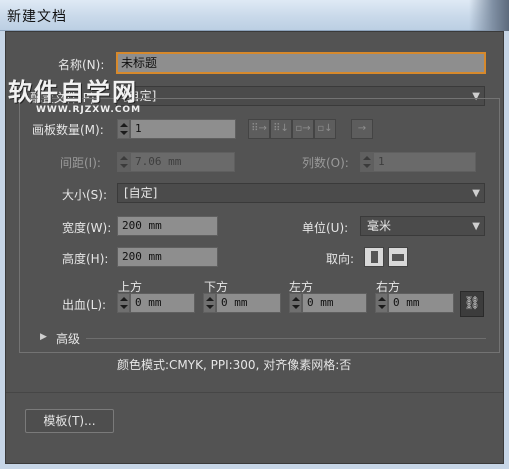 The height and width of the screenshot is (469, 509). Describe the element at coordinates (374, 257) in the screenshot. I see `portrait-orientation-icon` at that location.